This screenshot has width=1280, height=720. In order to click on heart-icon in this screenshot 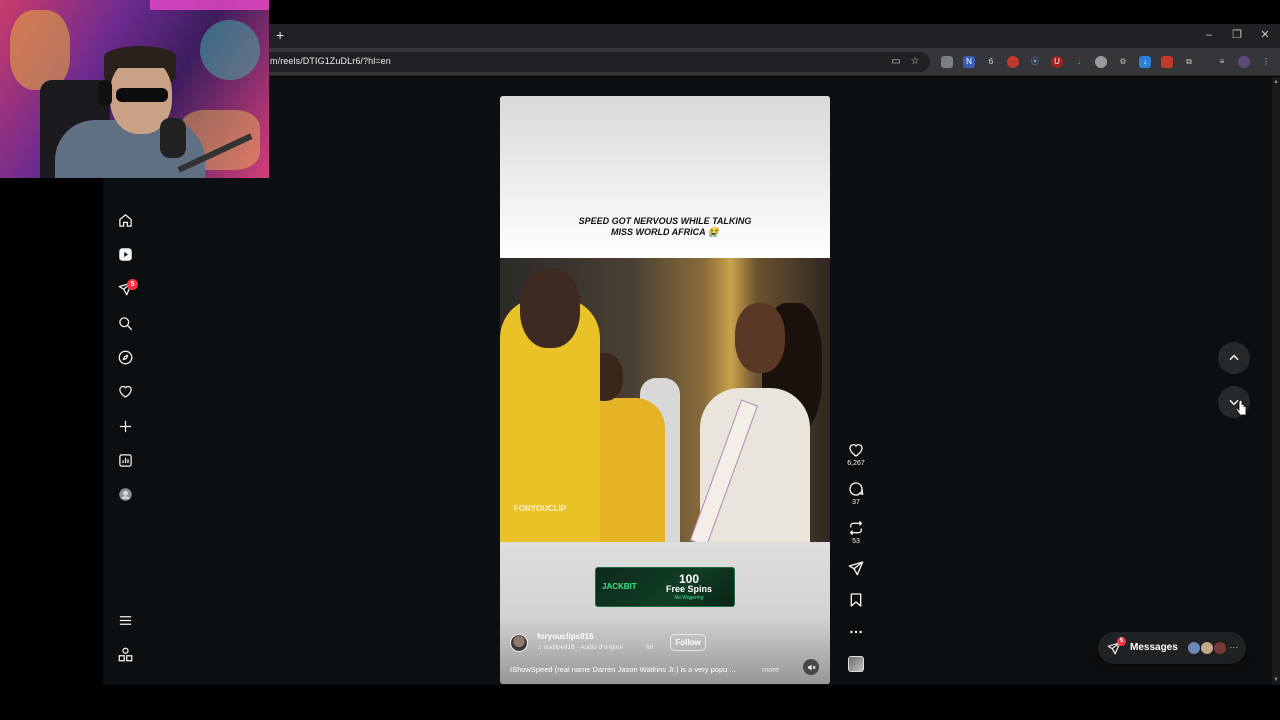, I will do `click(856, 450)`.